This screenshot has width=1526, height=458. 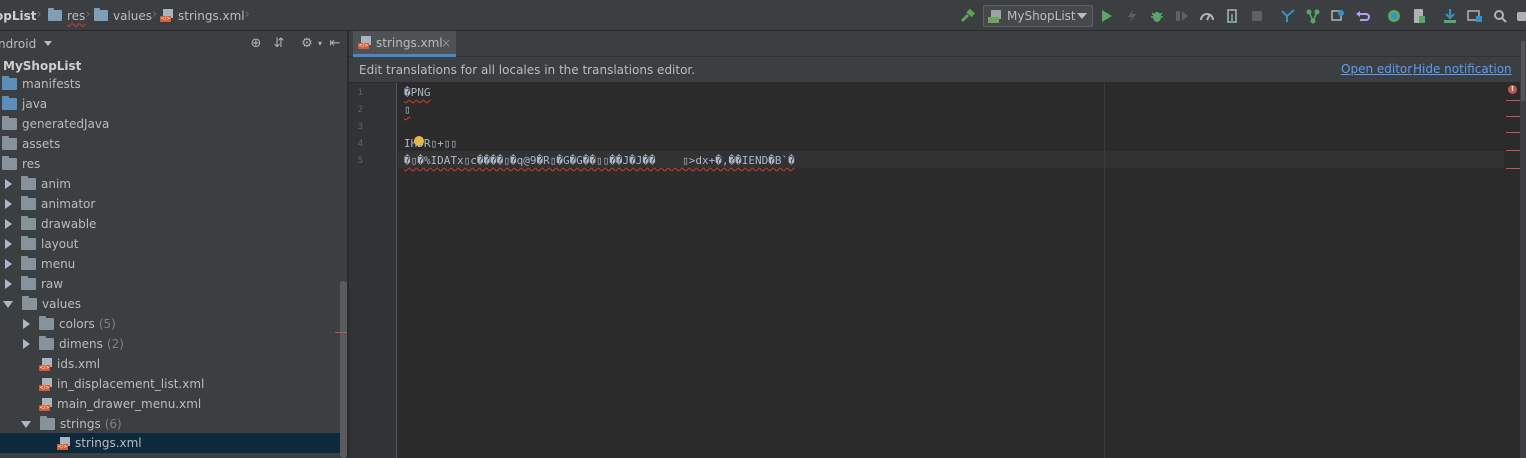 I want to click on breadcrumb-label: strings.xml, so click(x=211, y=15).